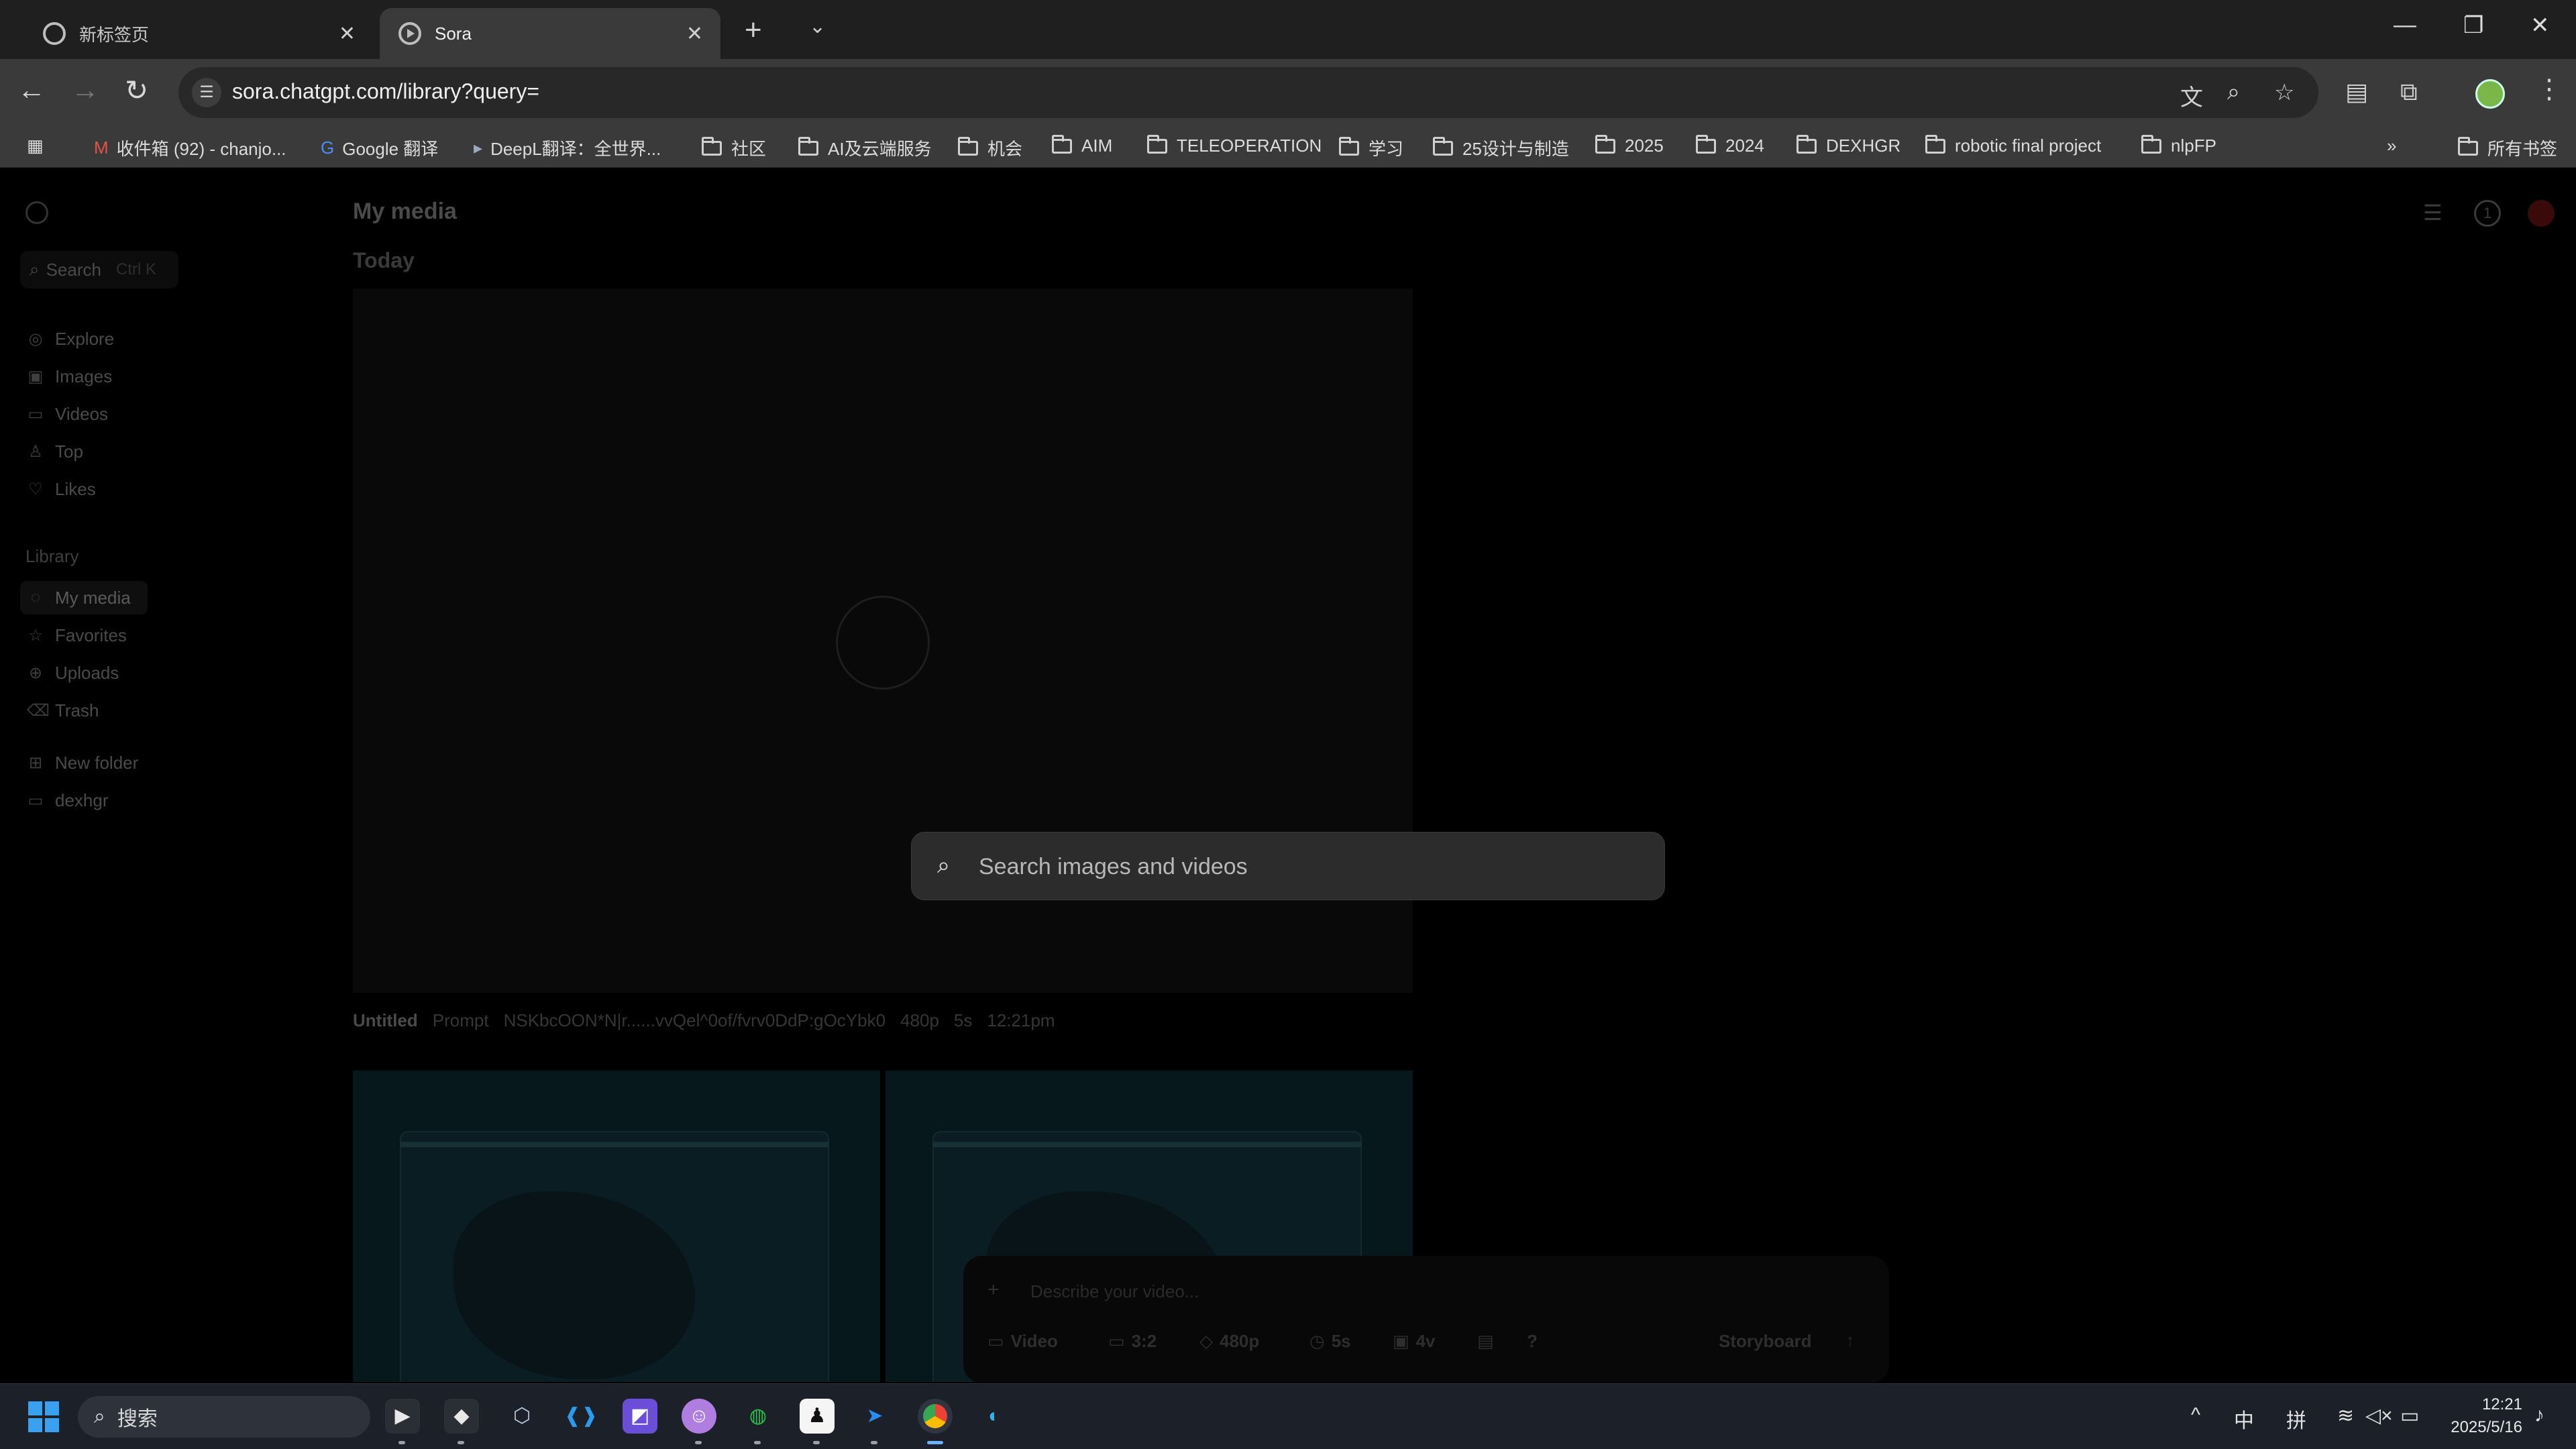 The image size is (2576, 1449). Describe the element at coordinates (1307, 867) in the screenshot. I see `search-input` at that location.